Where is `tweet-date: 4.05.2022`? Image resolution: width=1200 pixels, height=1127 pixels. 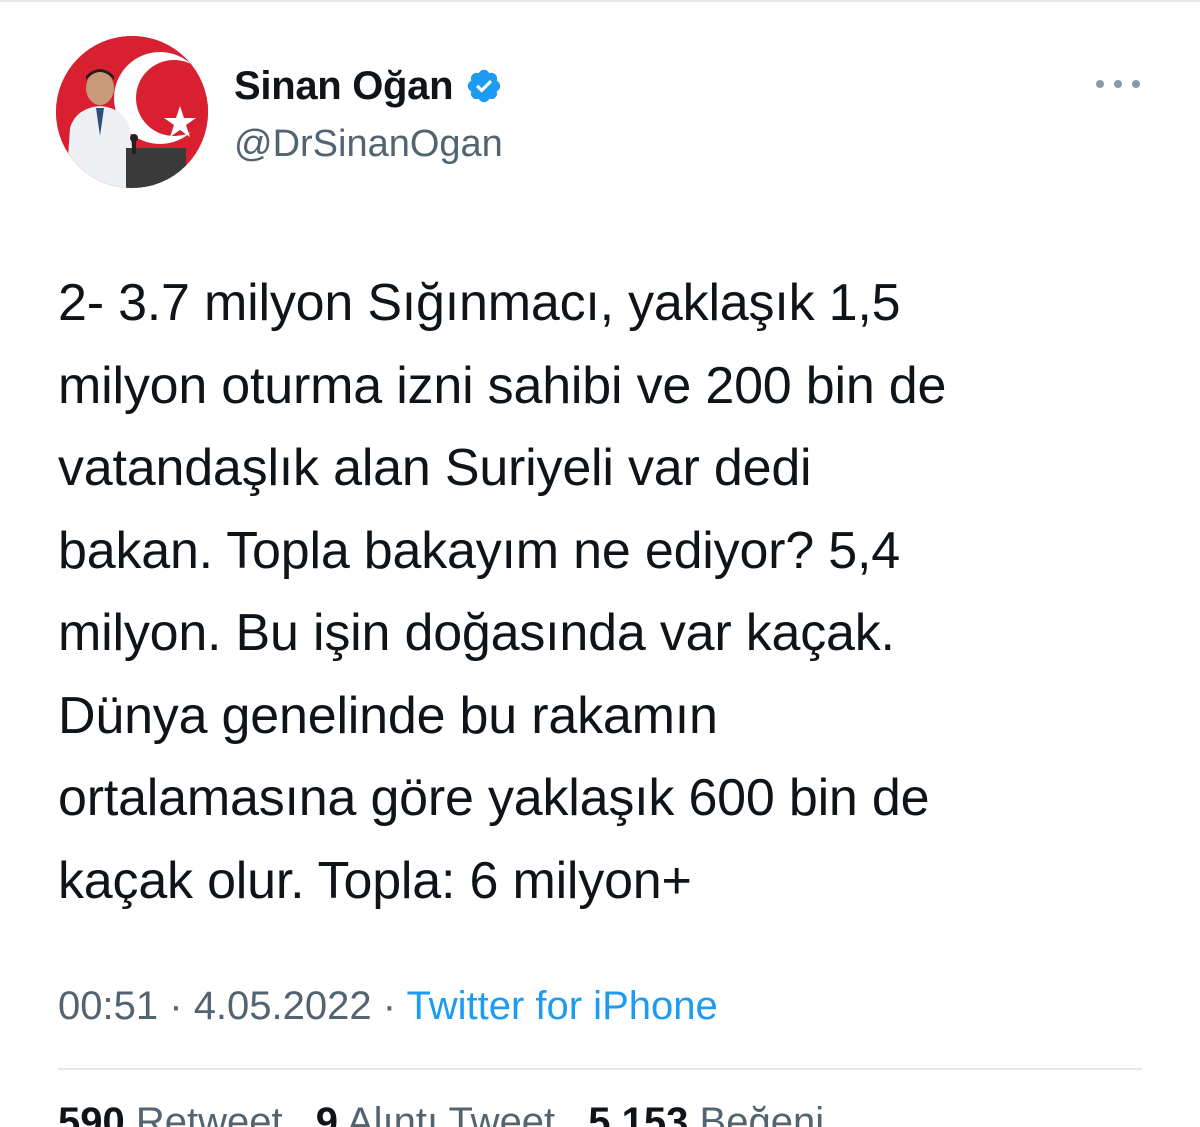
tweet-date: 4.05.2022 is located at coordinates (283, 1006).